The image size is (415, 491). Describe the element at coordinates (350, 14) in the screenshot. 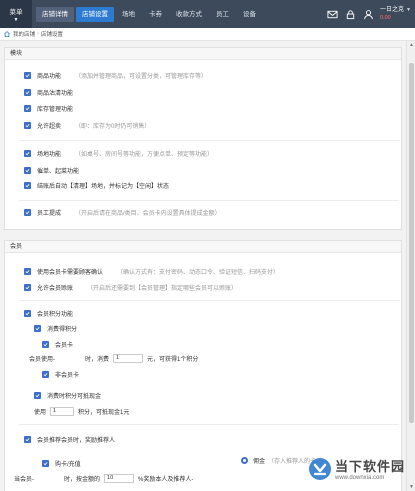

I see `lock-icon` at that location.